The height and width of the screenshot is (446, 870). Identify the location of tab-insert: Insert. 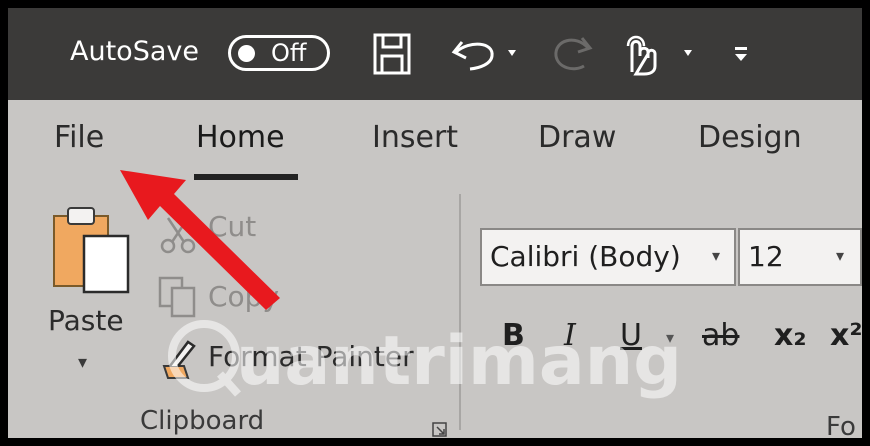
(415, 137).